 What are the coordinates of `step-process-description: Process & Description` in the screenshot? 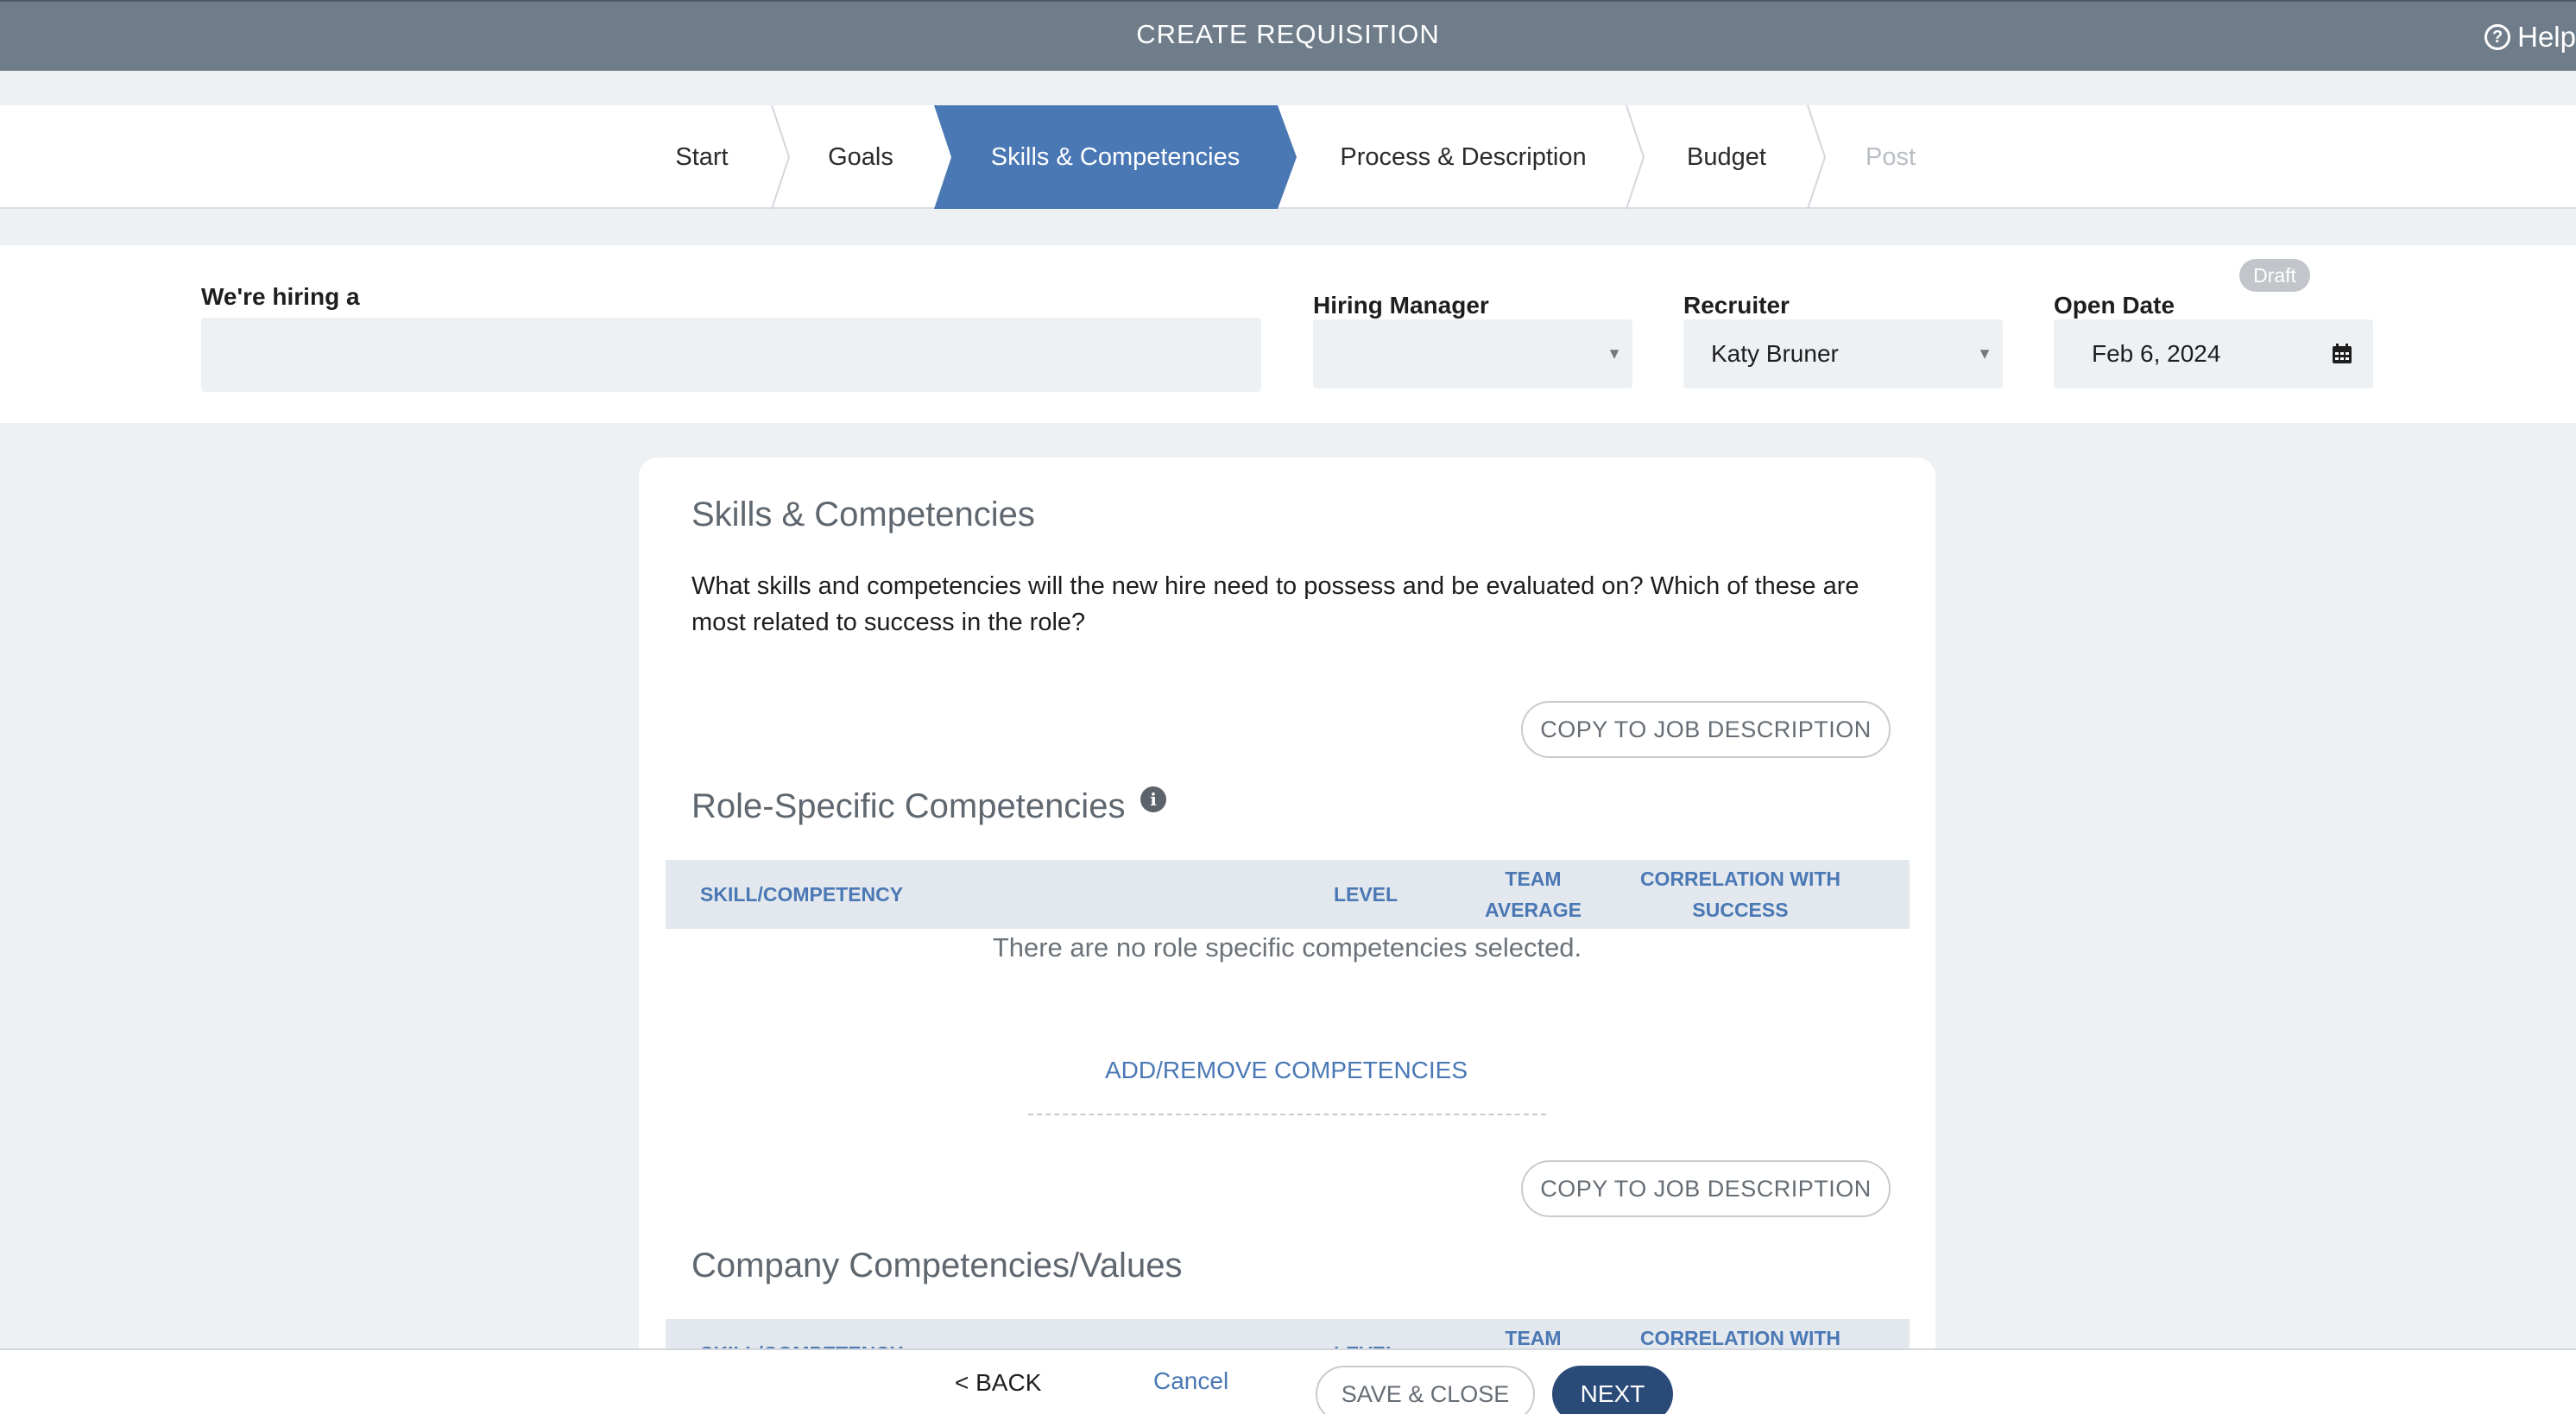 It's located at (1463, 157).